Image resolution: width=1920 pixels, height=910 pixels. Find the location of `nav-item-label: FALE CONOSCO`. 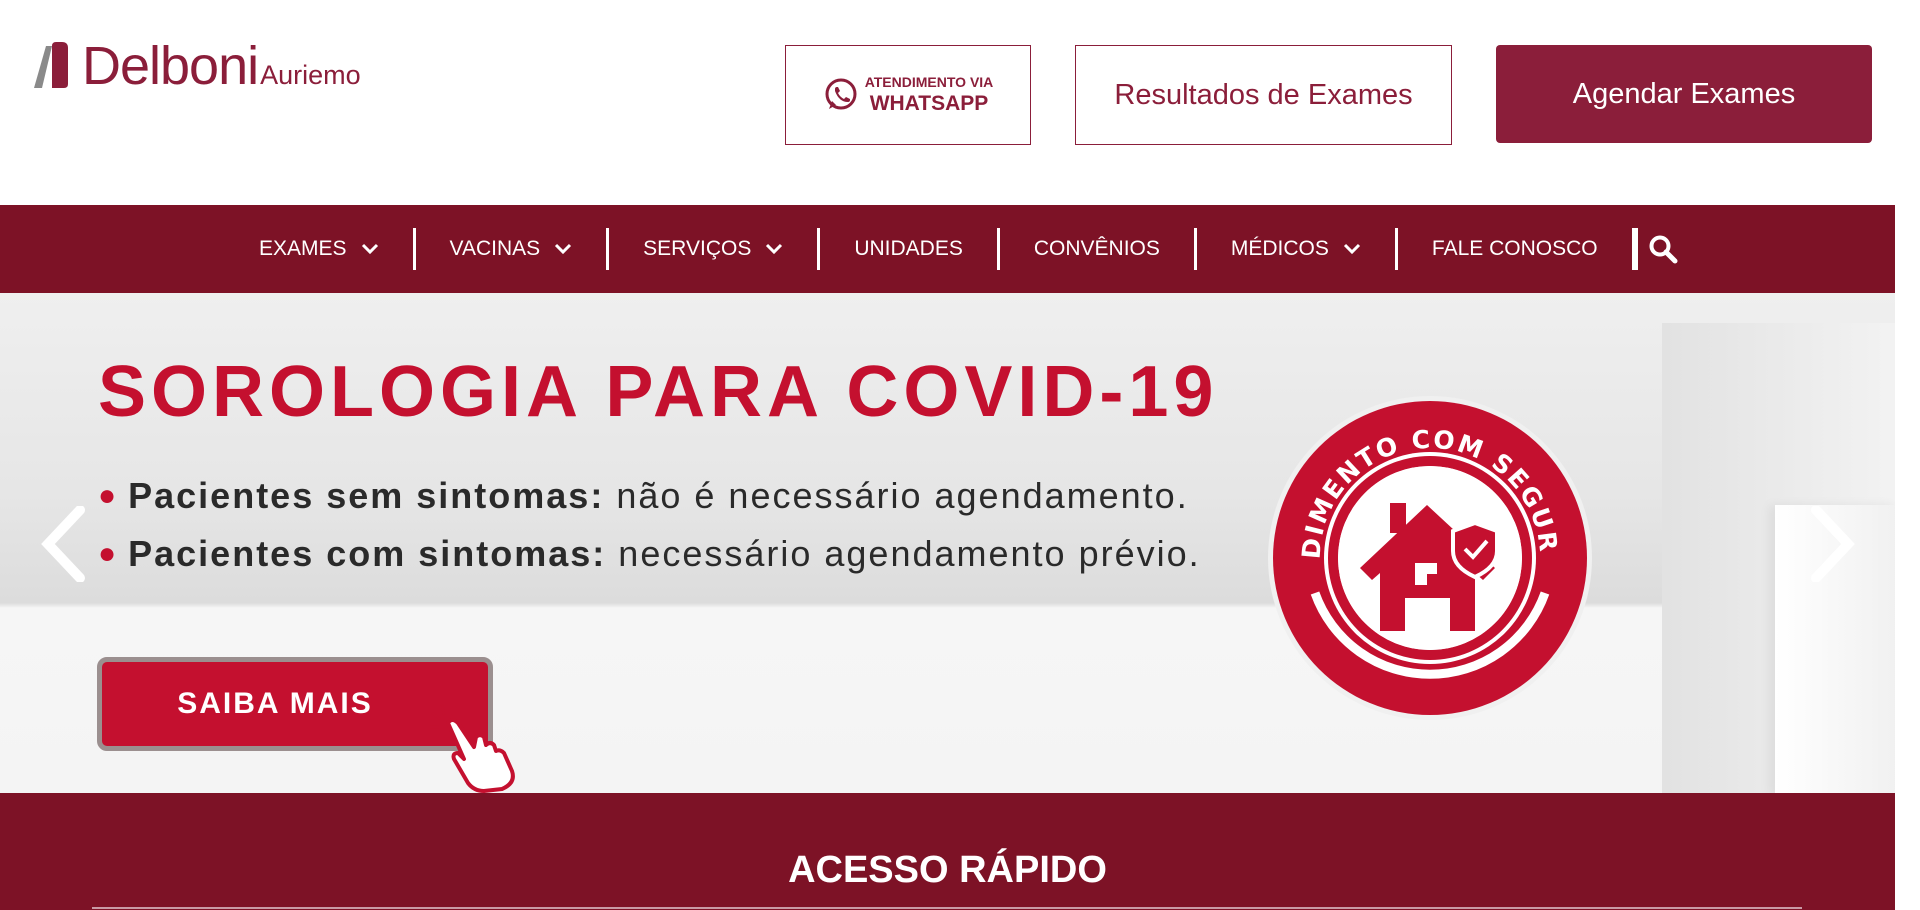

nav-item-label: FALE CONOSCO is located at coordinates (1514, 248).